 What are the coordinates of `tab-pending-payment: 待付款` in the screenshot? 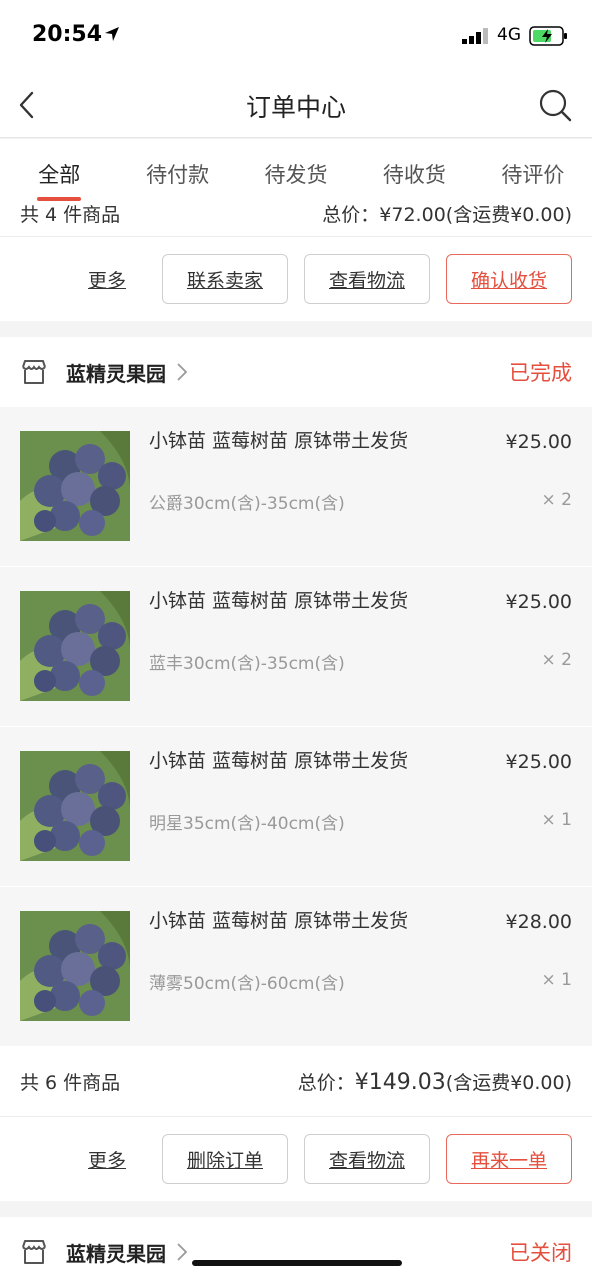 It's located at (177, 170).